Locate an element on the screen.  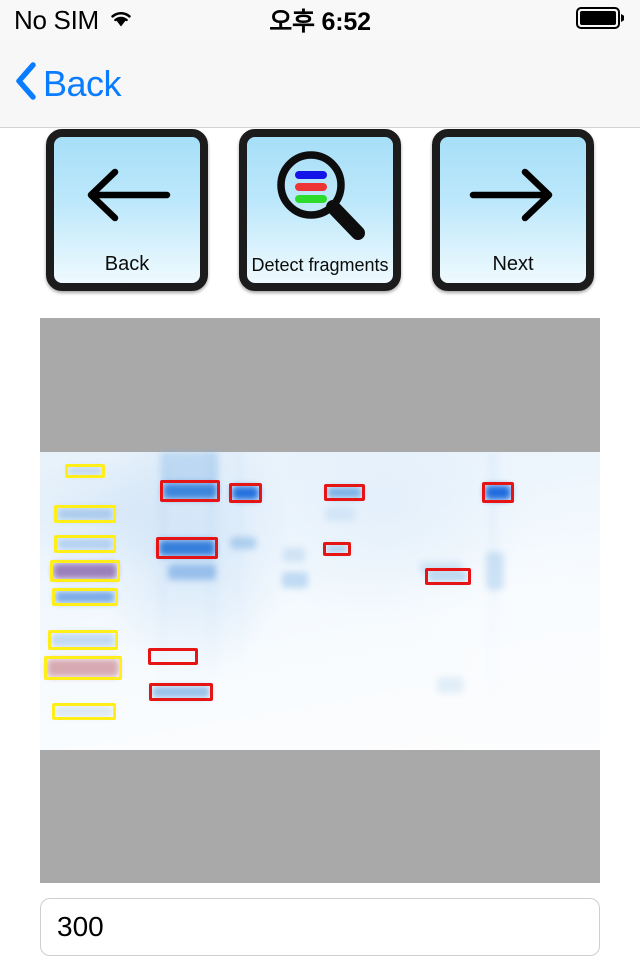
carrier-label: No SIM is located at coordinates (56, 20).